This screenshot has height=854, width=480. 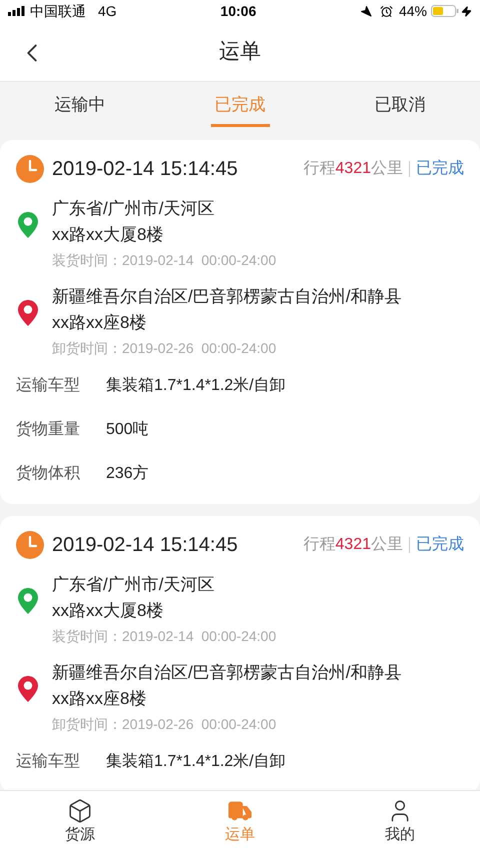 I want to click on field-label: 货物重量, so click(x=48, y=430).